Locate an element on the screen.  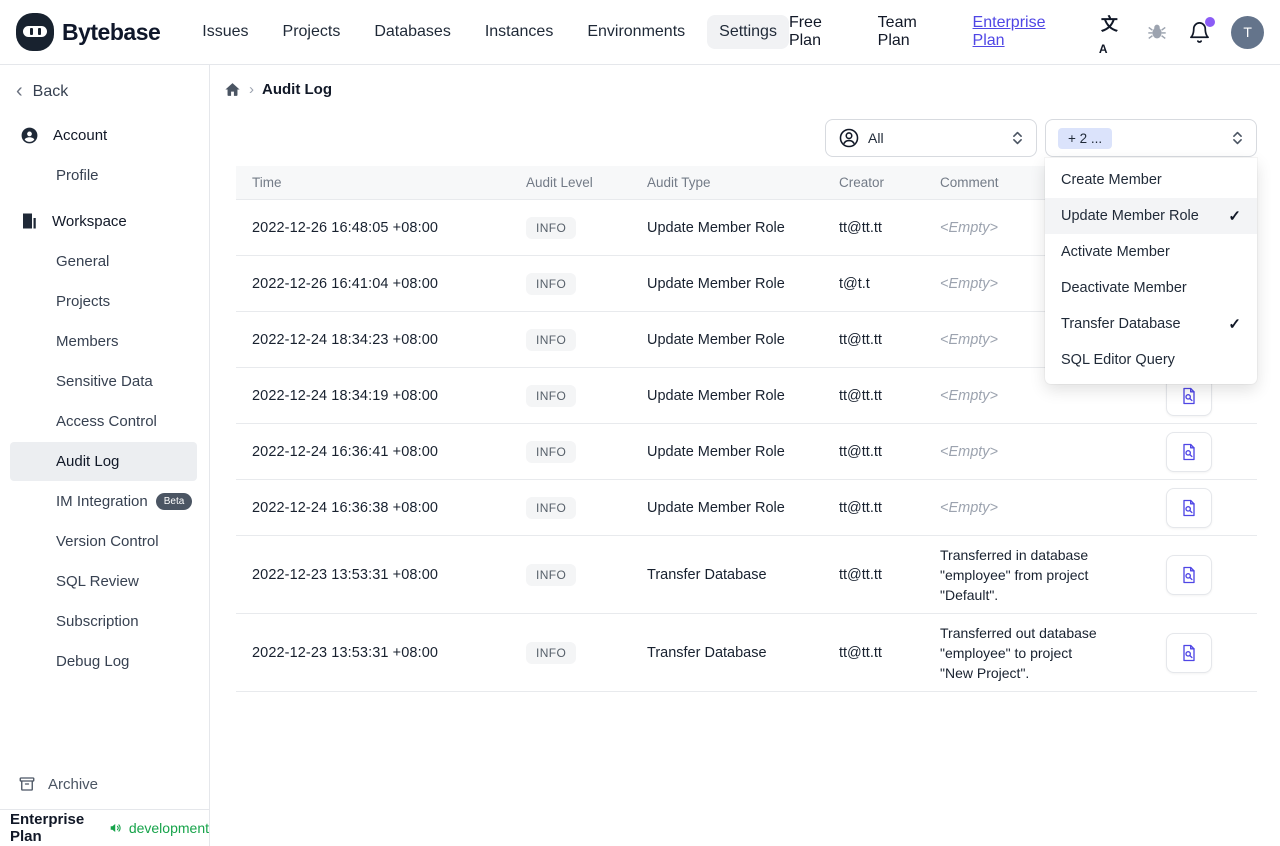
nav-item-environments: Environments is located at coordinates (636, 32).